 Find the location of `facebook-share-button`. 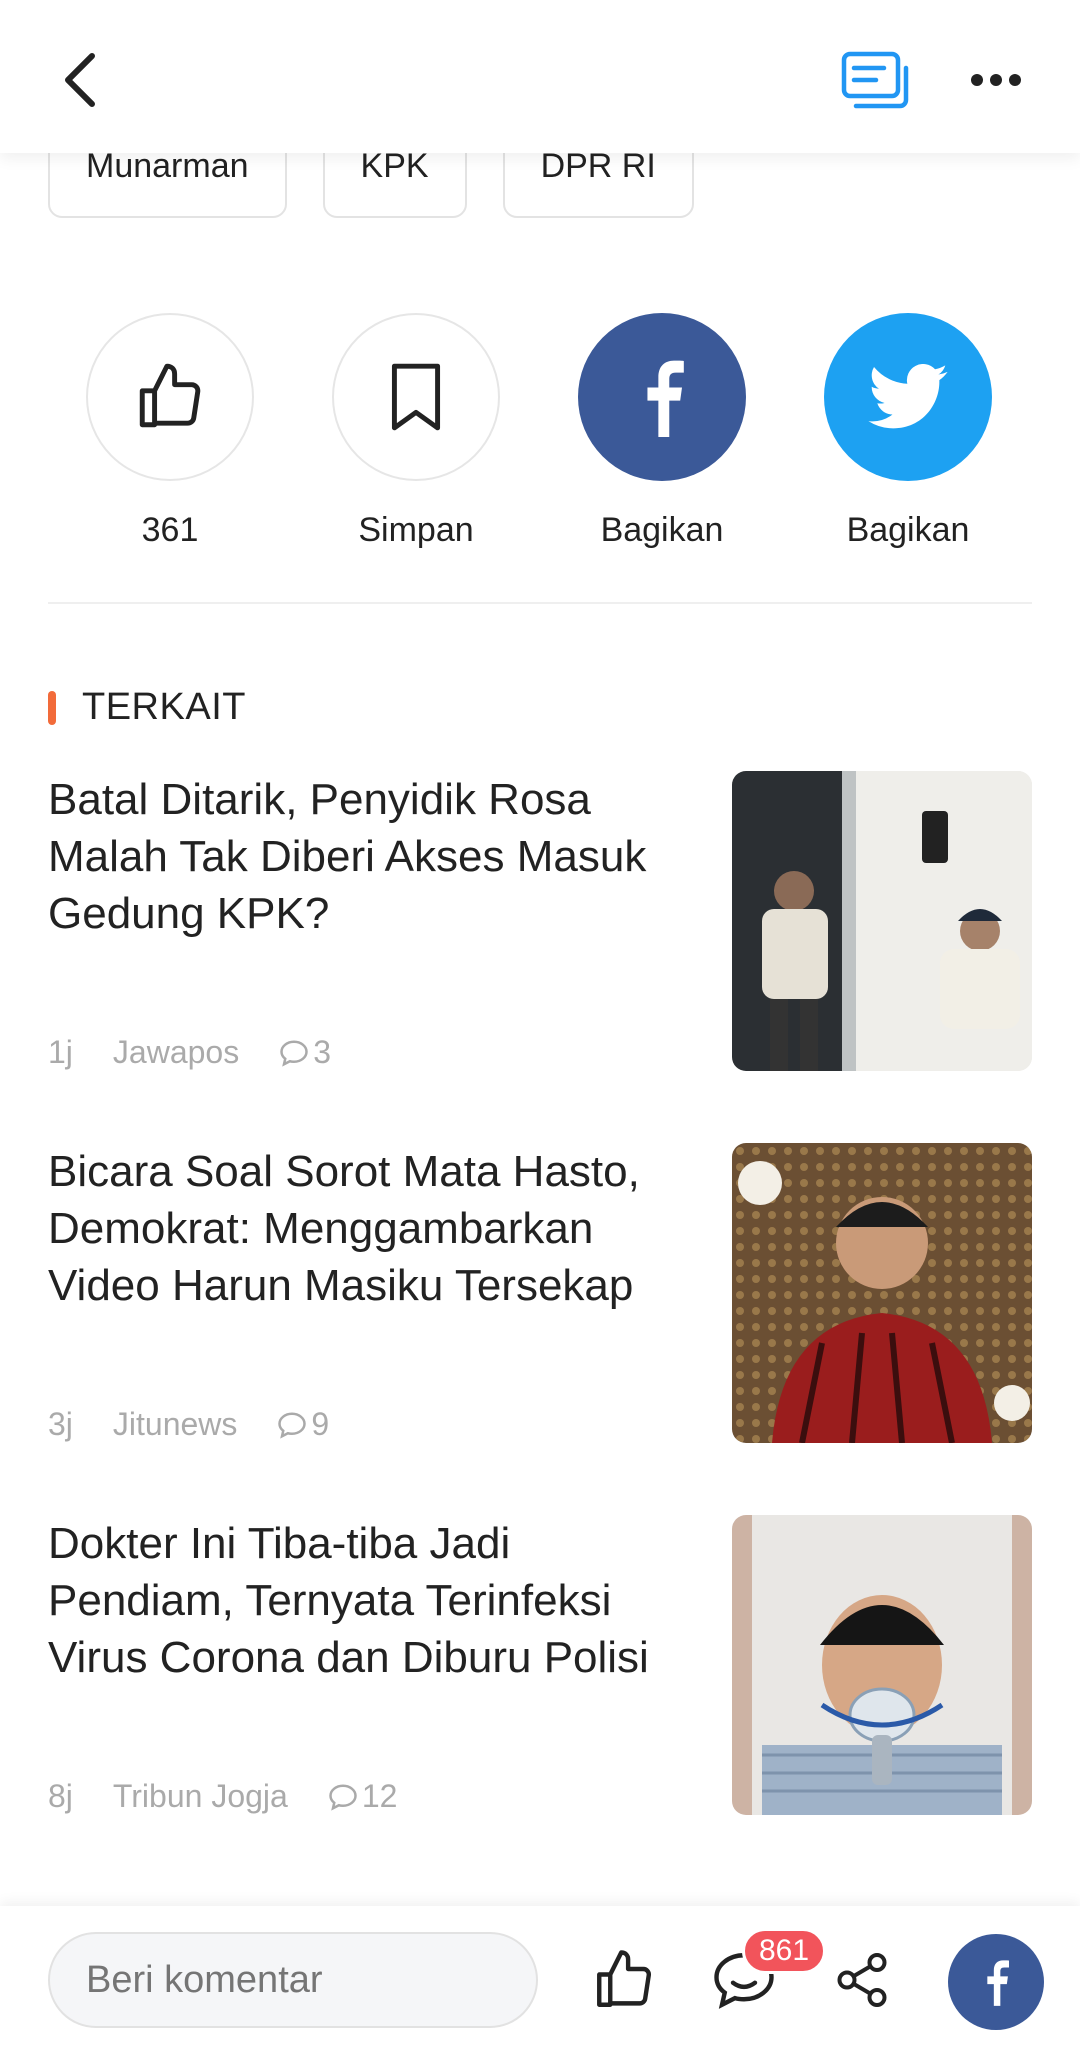

facebook-share-button is located at coordinates (662, 397).